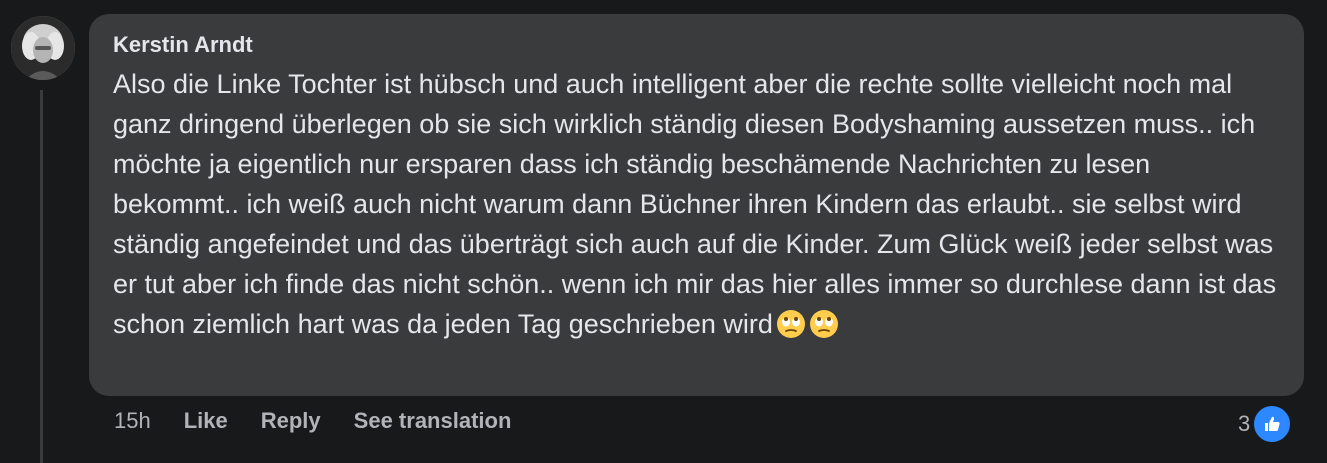 This screenshot has height=463, width=1327. What do you see at coordinates (445, 2) in the screenshot?
I see `previous-comment-remnant` at bounding box center [445, 2].